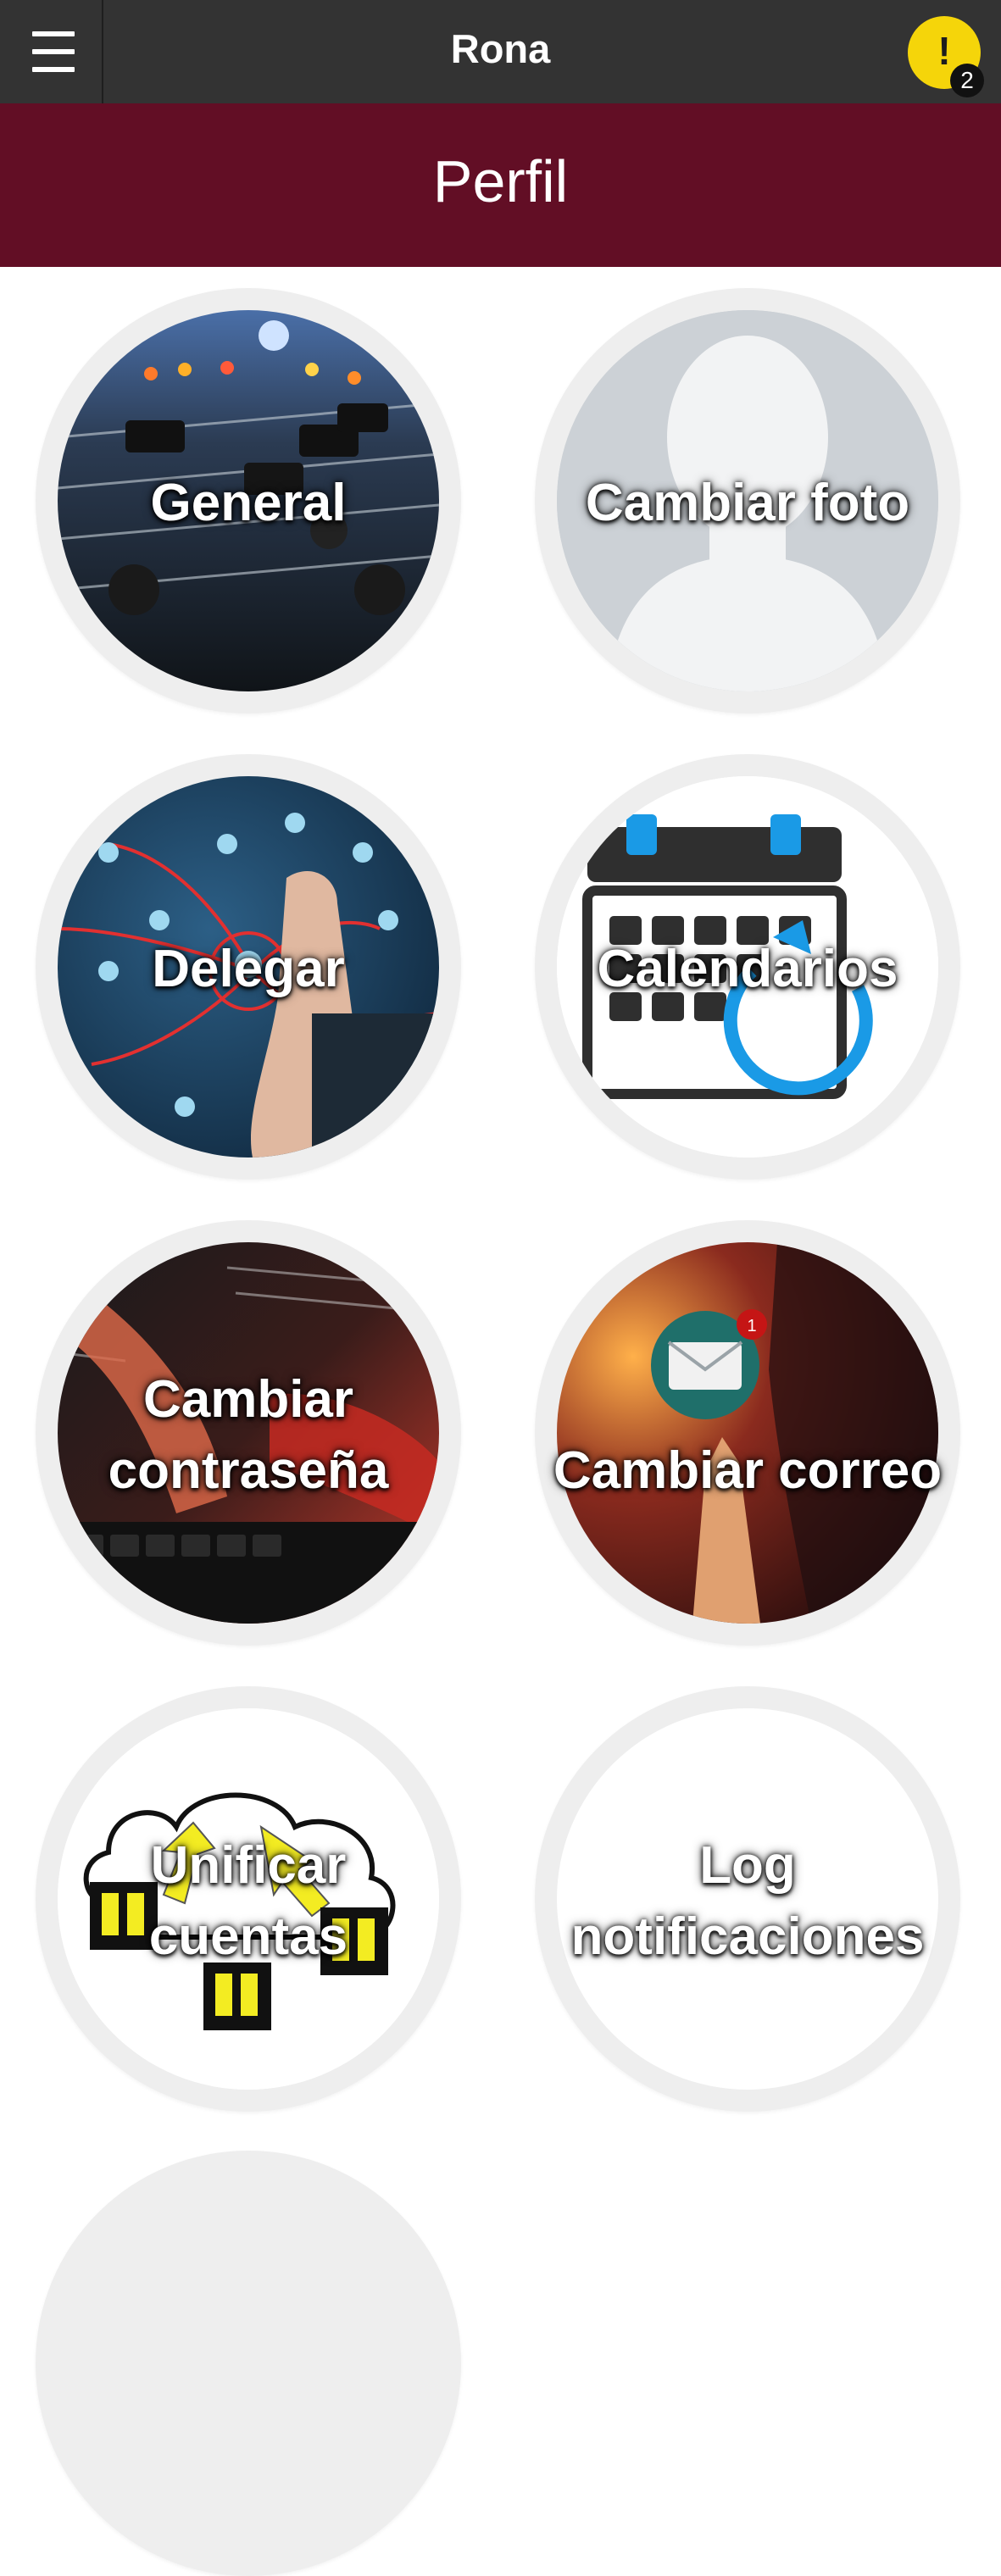 The width and height of the screenshot is (1001, 2576). I want to click on tile-label: General, so click(248, 503).